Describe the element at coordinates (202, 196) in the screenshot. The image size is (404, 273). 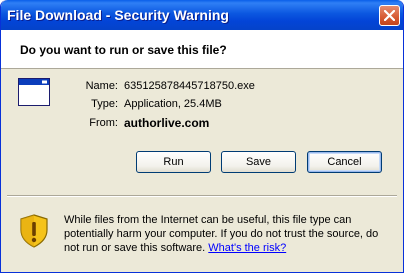
I see `divider` at that location.